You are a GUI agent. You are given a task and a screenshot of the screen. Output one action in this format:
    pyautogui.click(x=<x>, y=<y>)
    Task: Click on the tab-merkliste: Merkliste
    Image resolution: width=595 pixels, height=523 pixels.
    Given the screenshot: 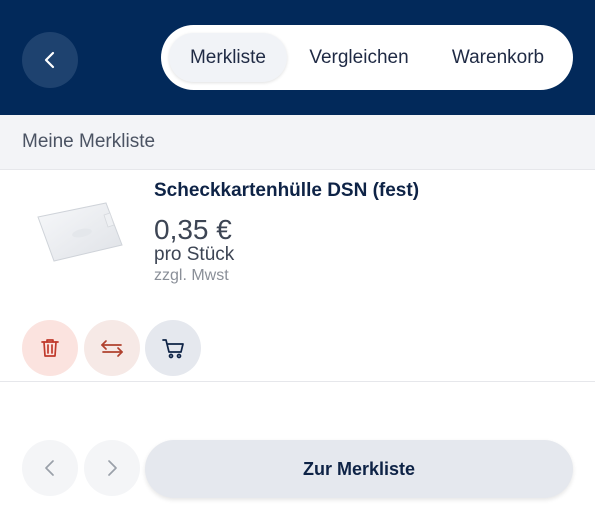 What is the action you would take?
    pyautogui.click(x=228, y=57)
    